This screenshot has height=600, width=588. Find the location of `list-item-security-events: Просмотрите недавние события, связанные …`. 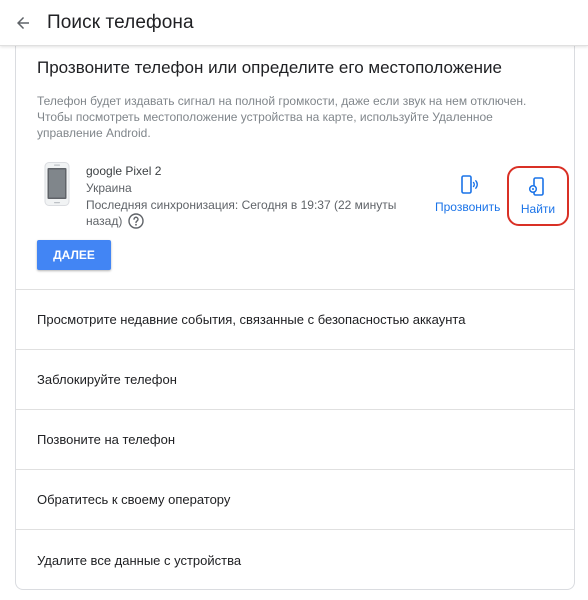

list-item-security-events: Просмотрите недавние события, связанные … is located at coordinates (295, 320).